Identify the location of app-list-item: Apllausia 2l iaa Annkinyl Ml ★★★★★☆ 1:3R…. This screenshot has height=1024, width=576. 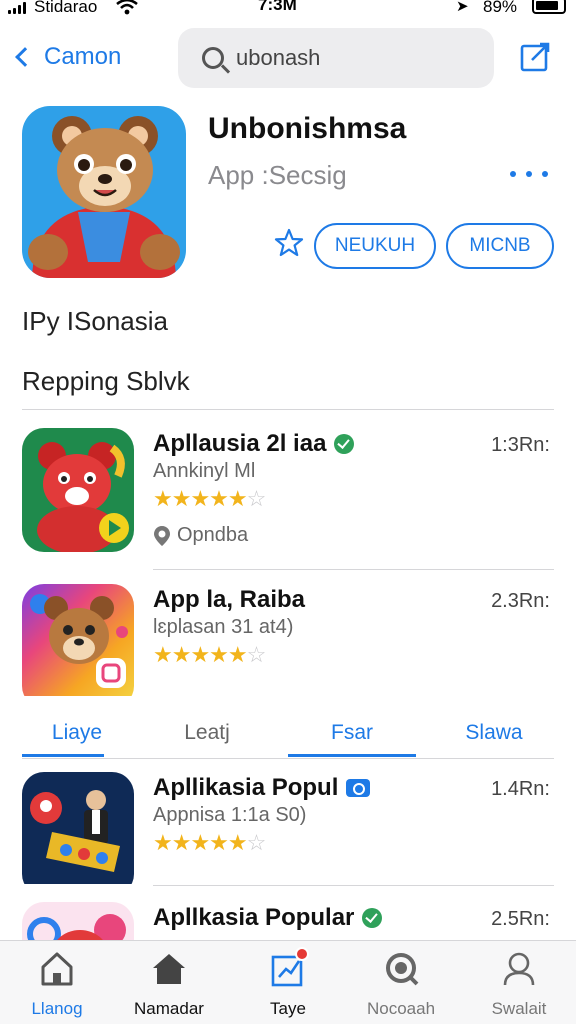
(288, 498).